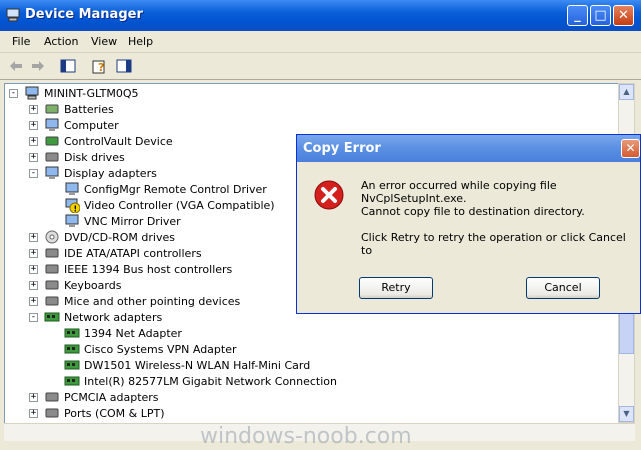 The height and width of the screenshot is (450, 641). I want to click on tree-category: + Mice and other pointing devices, so click(134, 301).